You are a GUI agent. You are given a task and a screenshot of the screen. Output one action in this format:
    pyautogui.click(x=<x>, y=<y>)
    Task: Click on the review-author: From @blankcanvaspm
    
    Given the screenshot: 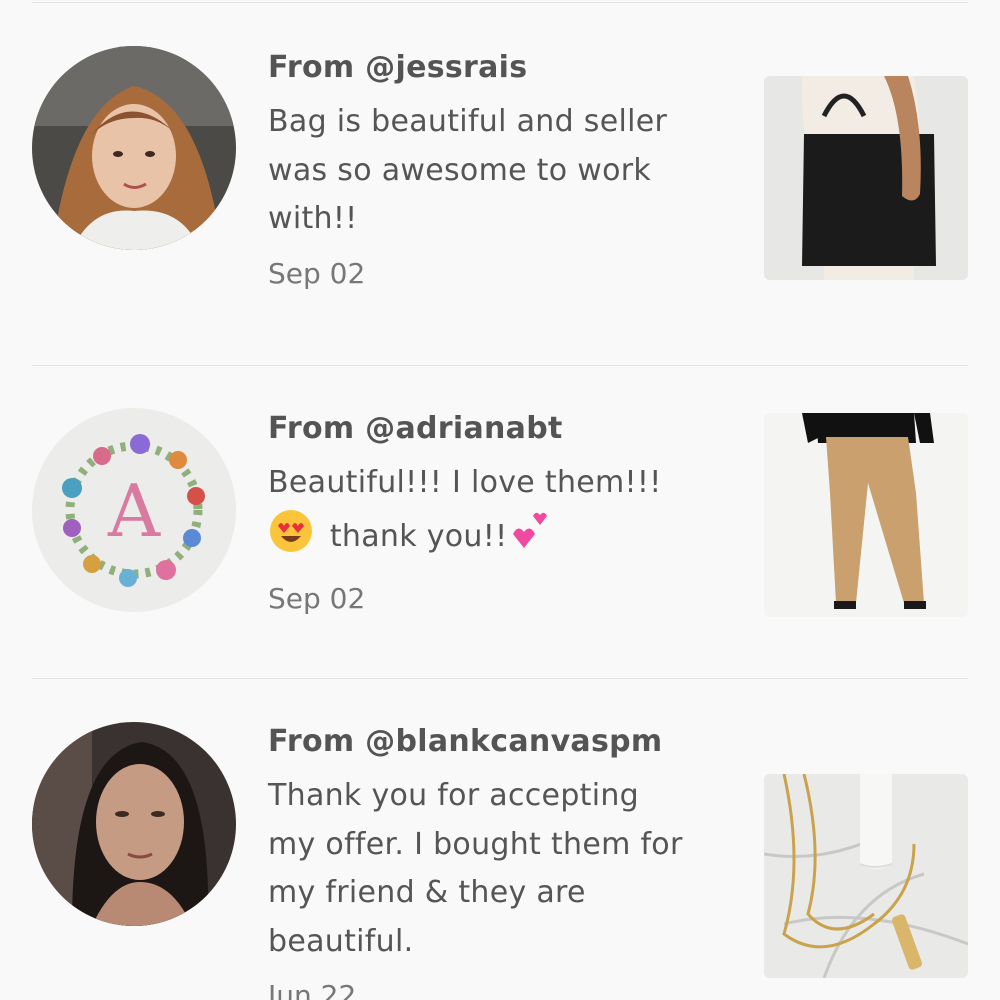 What is the action you would take?
    pyautogui.click(x=498, y=742)
    